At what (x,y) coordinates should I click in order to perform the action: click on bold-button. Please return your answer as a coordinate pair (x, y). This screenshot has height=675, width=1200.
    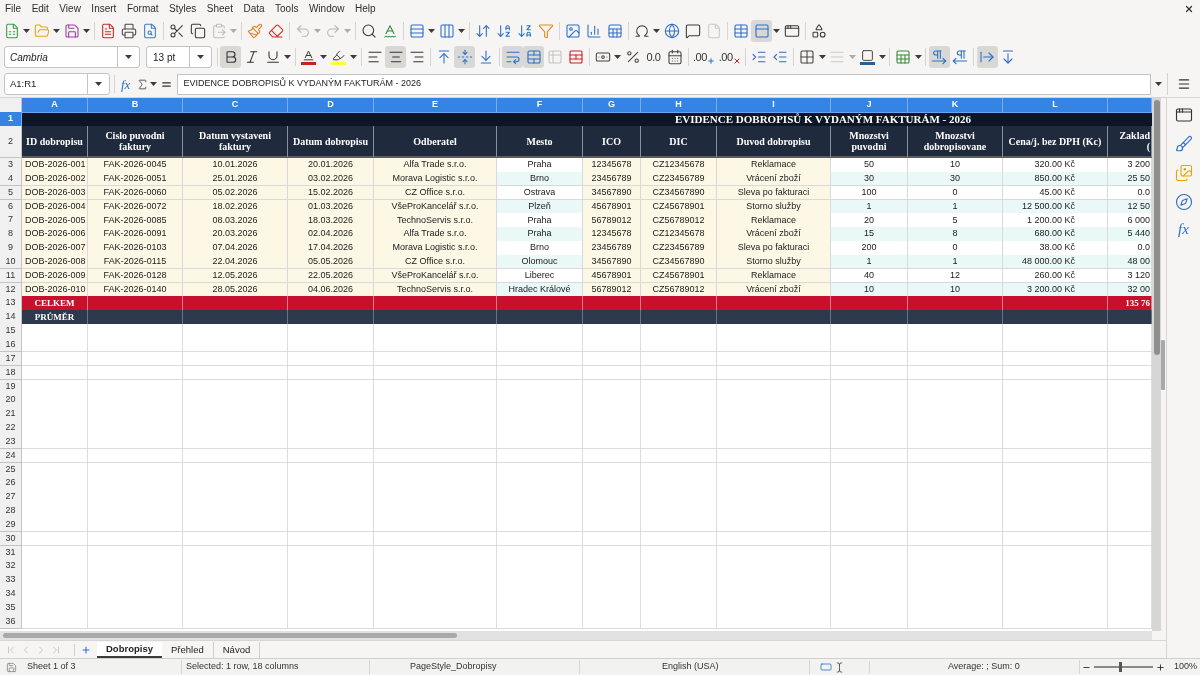
    Looking at the image, I should click on (230, 57).